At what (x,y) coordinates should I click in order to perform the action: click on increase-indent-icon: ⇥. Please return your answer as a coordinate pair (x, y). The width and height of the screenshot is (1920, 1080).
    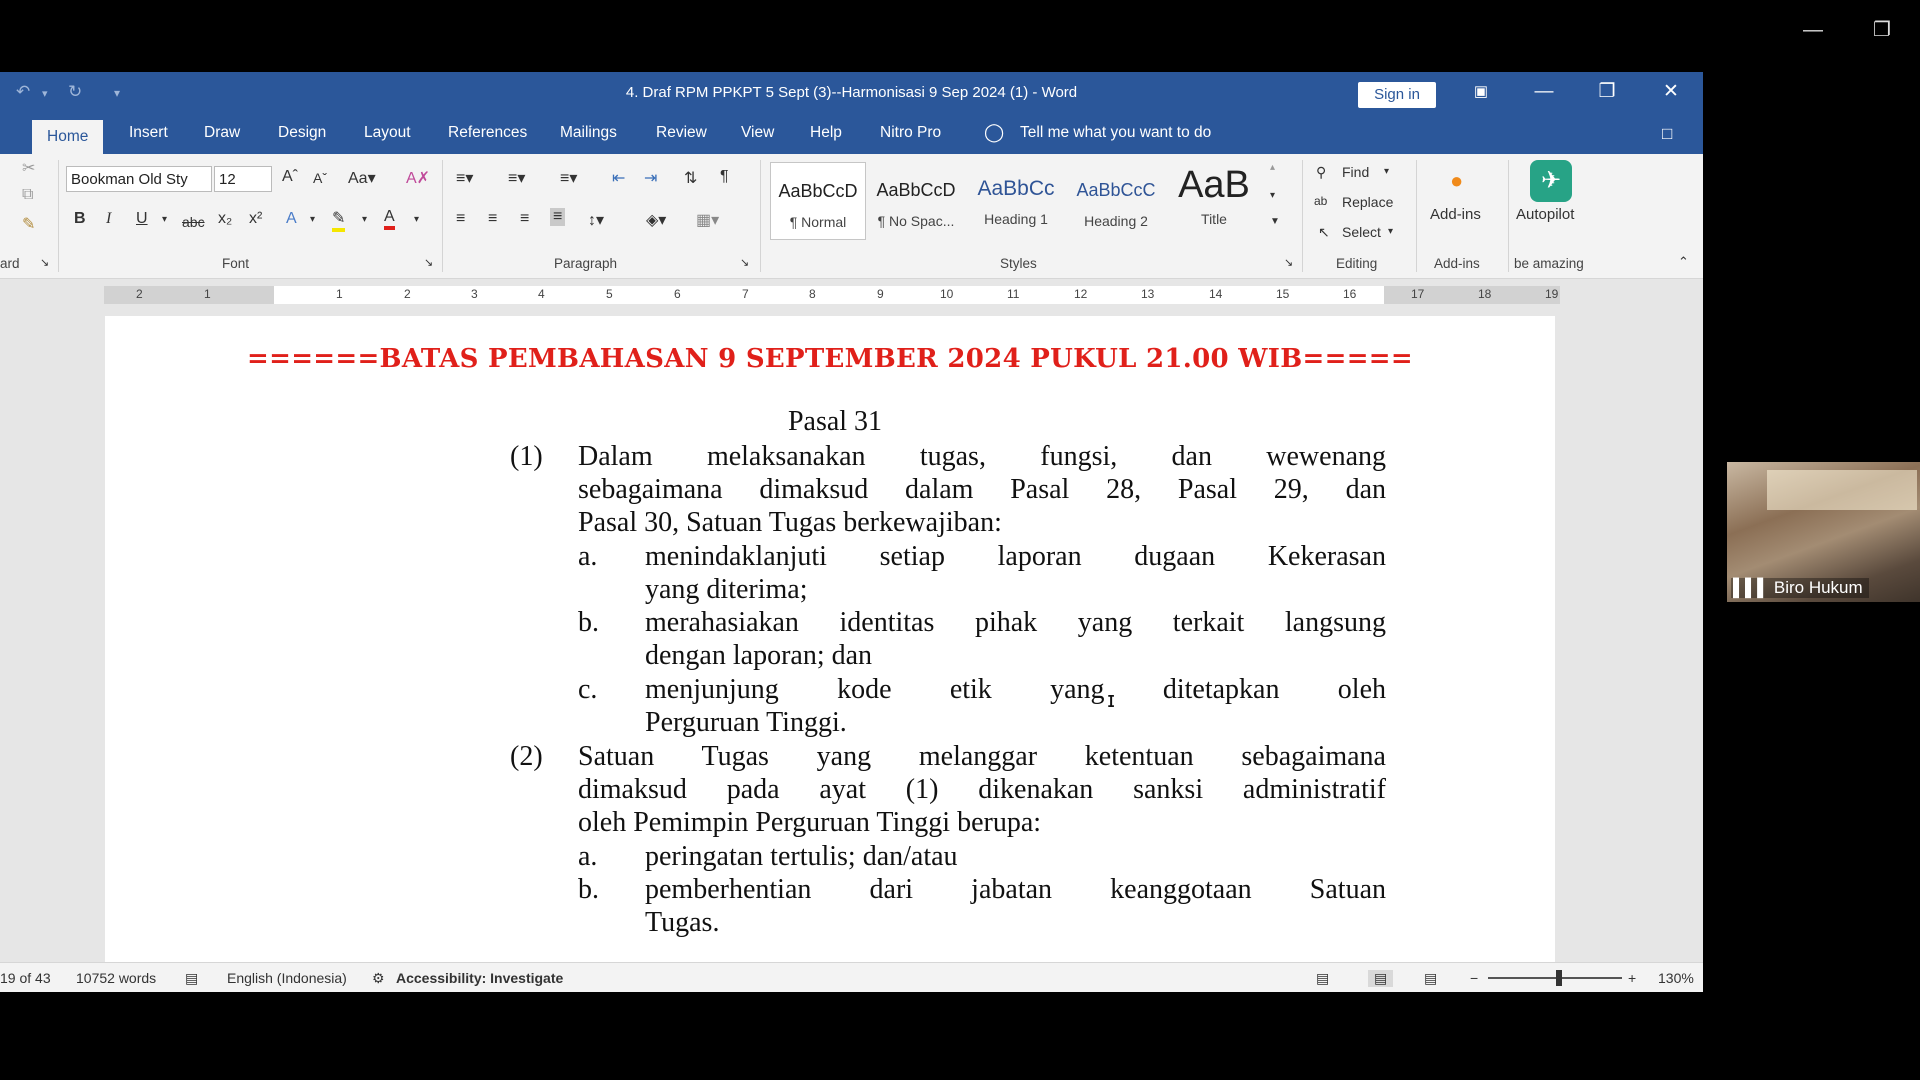
    Looking at the image, I should click on (650, 178).